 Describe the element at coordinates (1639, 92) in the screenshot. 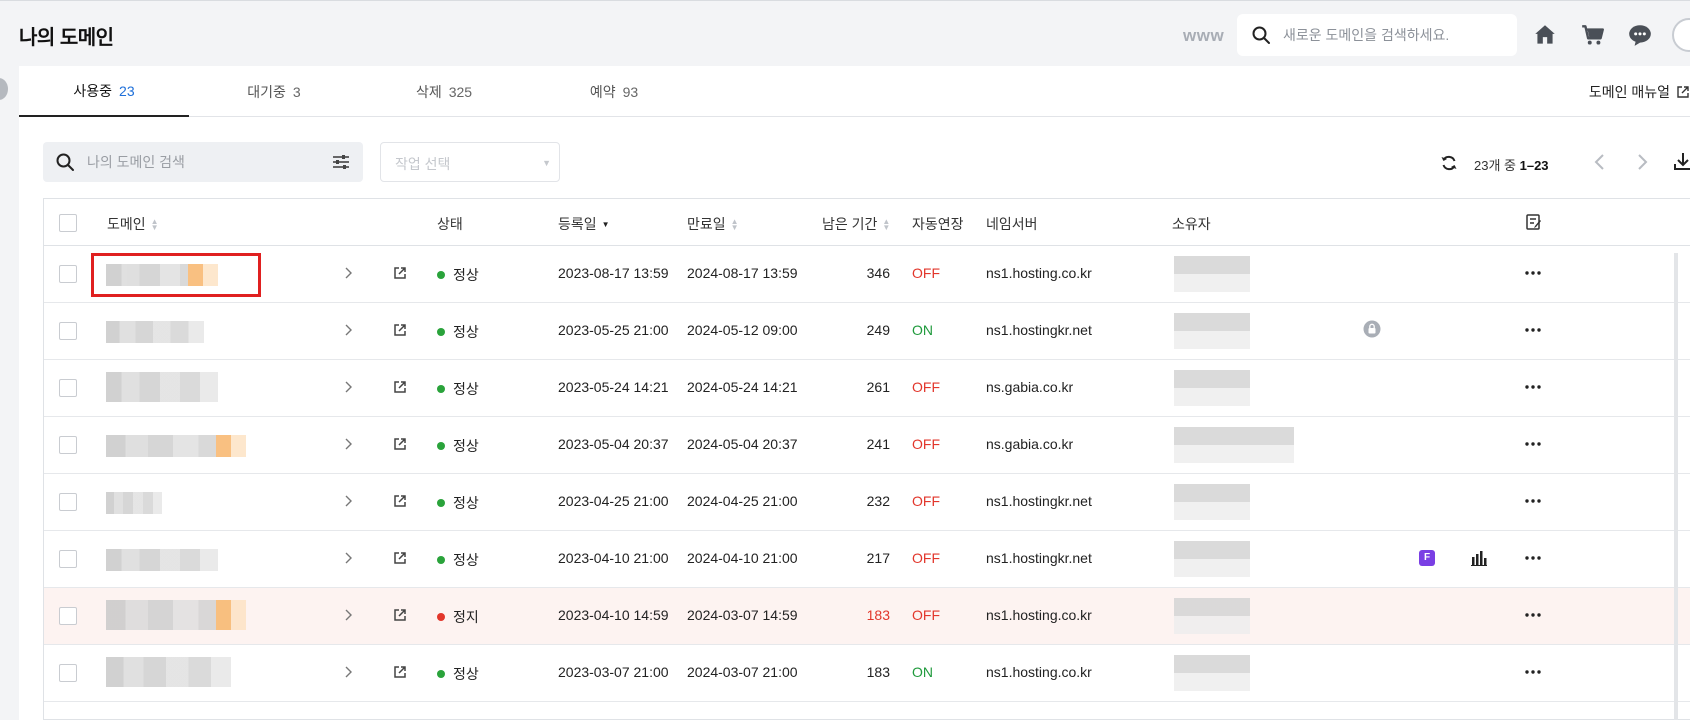

I see `domain-manual-link: 도메인 매뉴얼` at that location.